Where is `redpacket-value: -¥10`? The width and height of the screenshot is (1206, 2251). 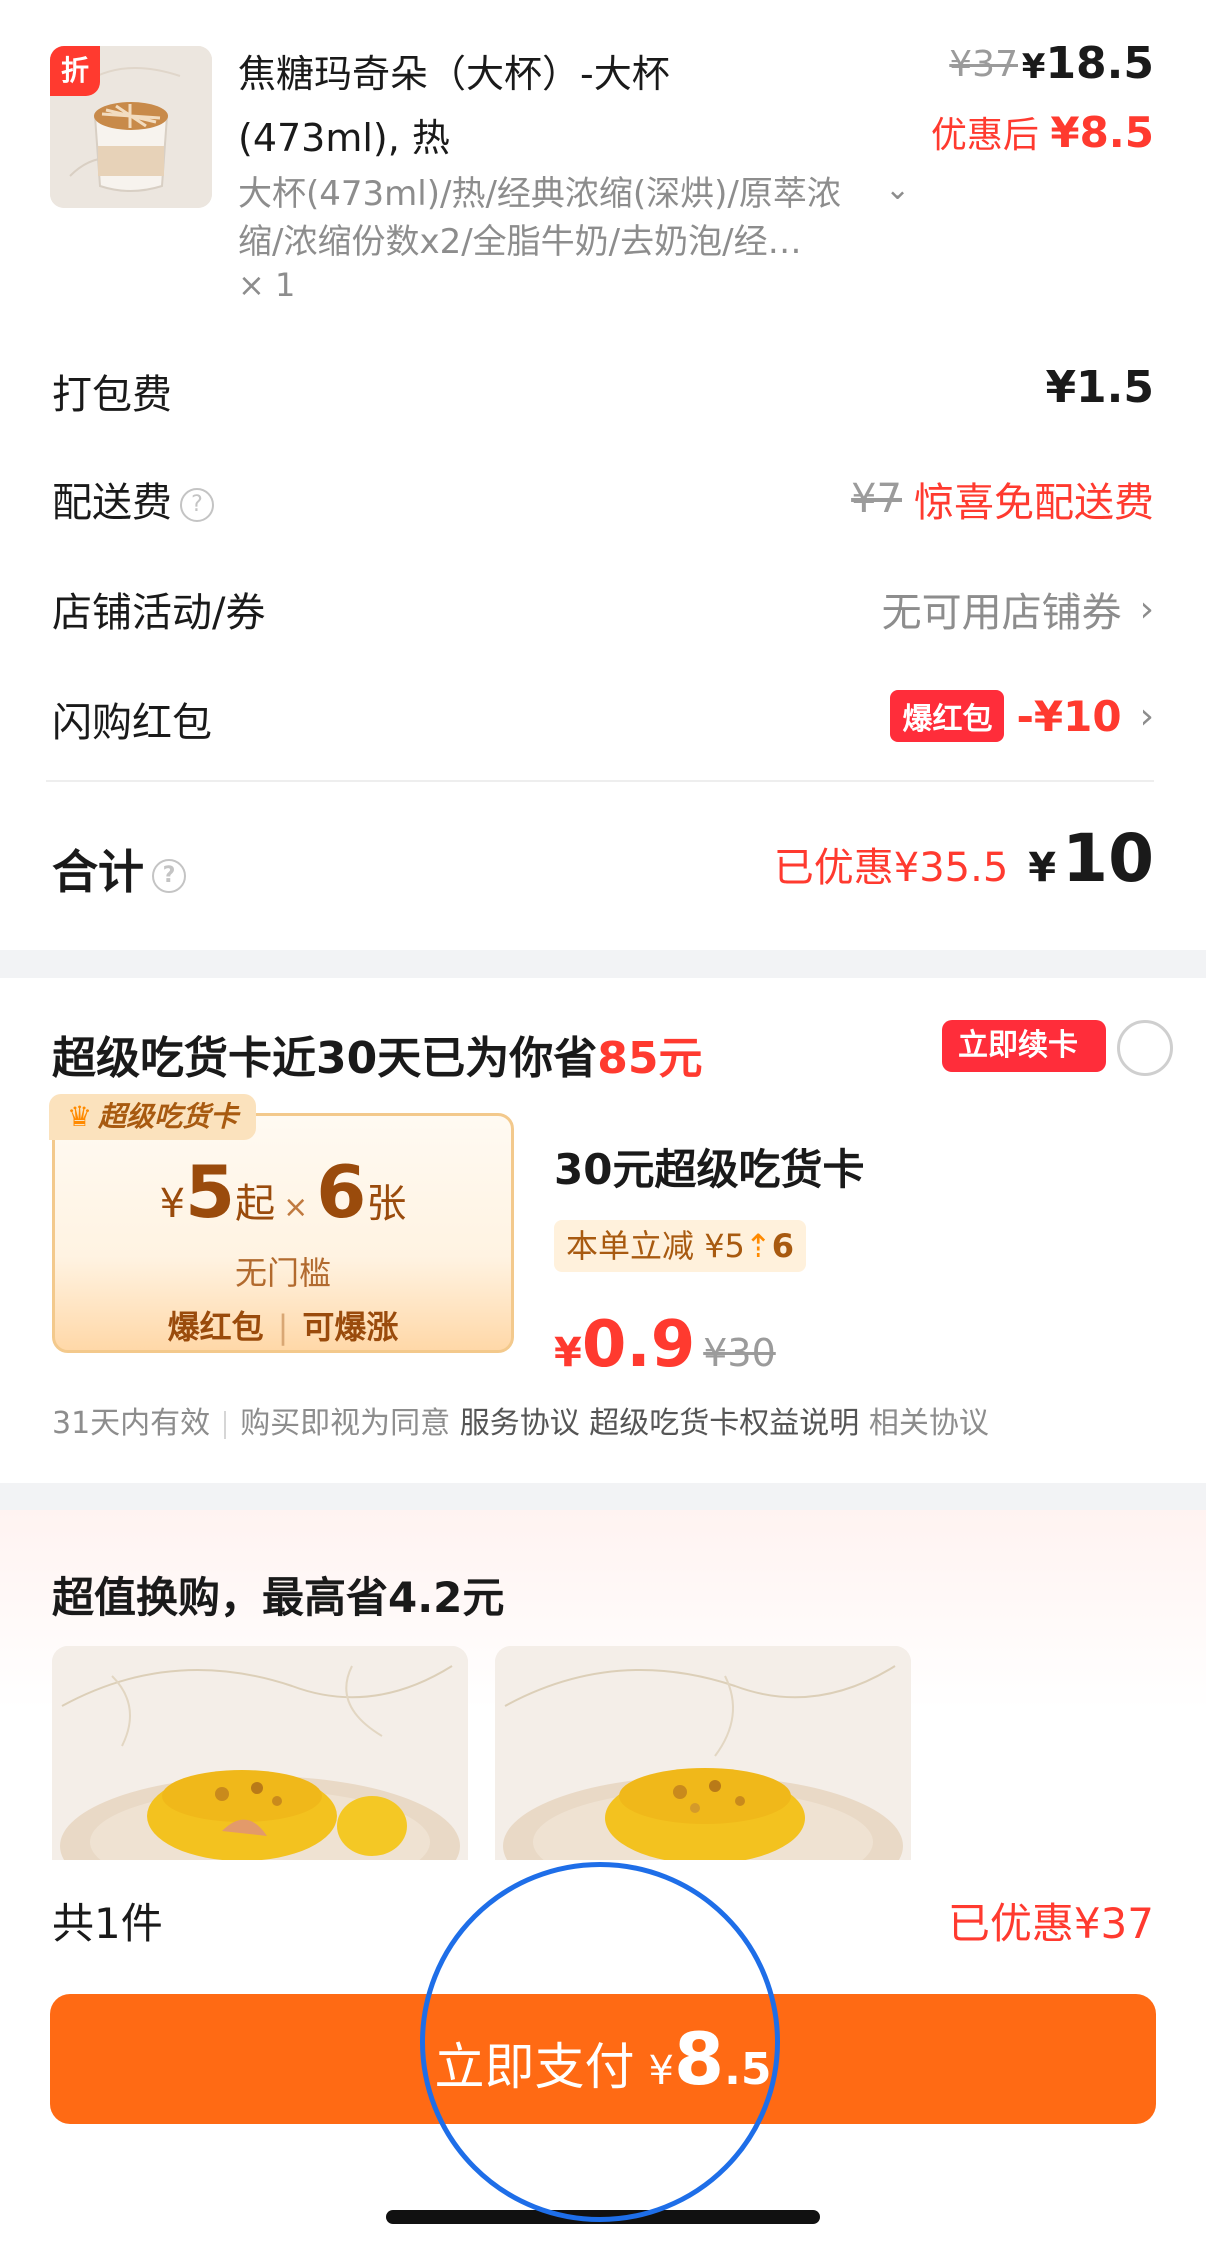 redpacket-value: -¥10 is located at coordinates (1069, 716).